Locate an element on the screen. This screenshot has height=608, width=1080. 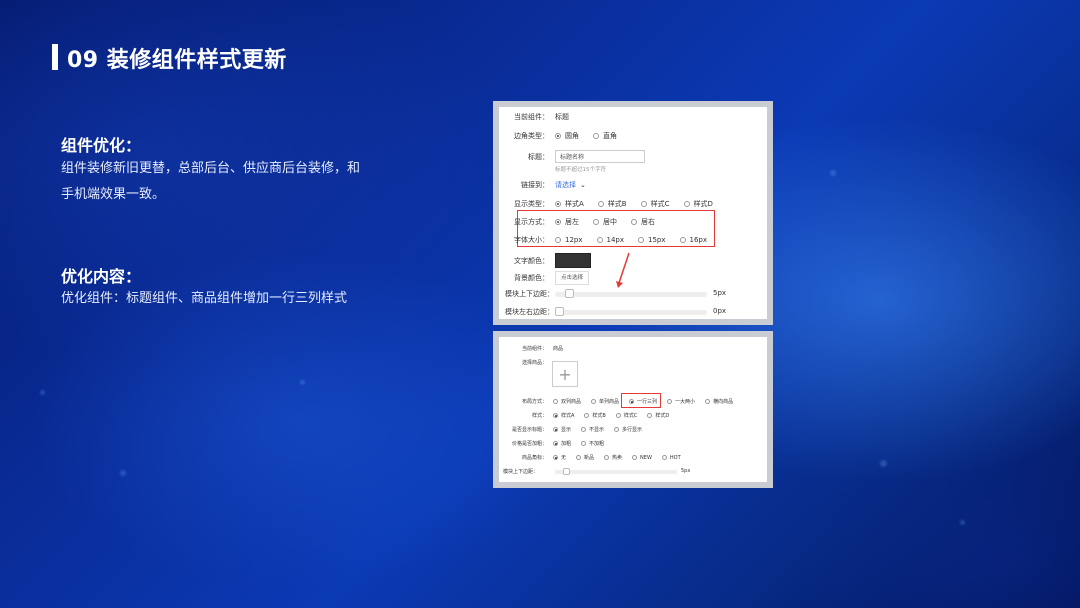
margin-v-label: 模块上下边距： is located at coordinates (529, 294).